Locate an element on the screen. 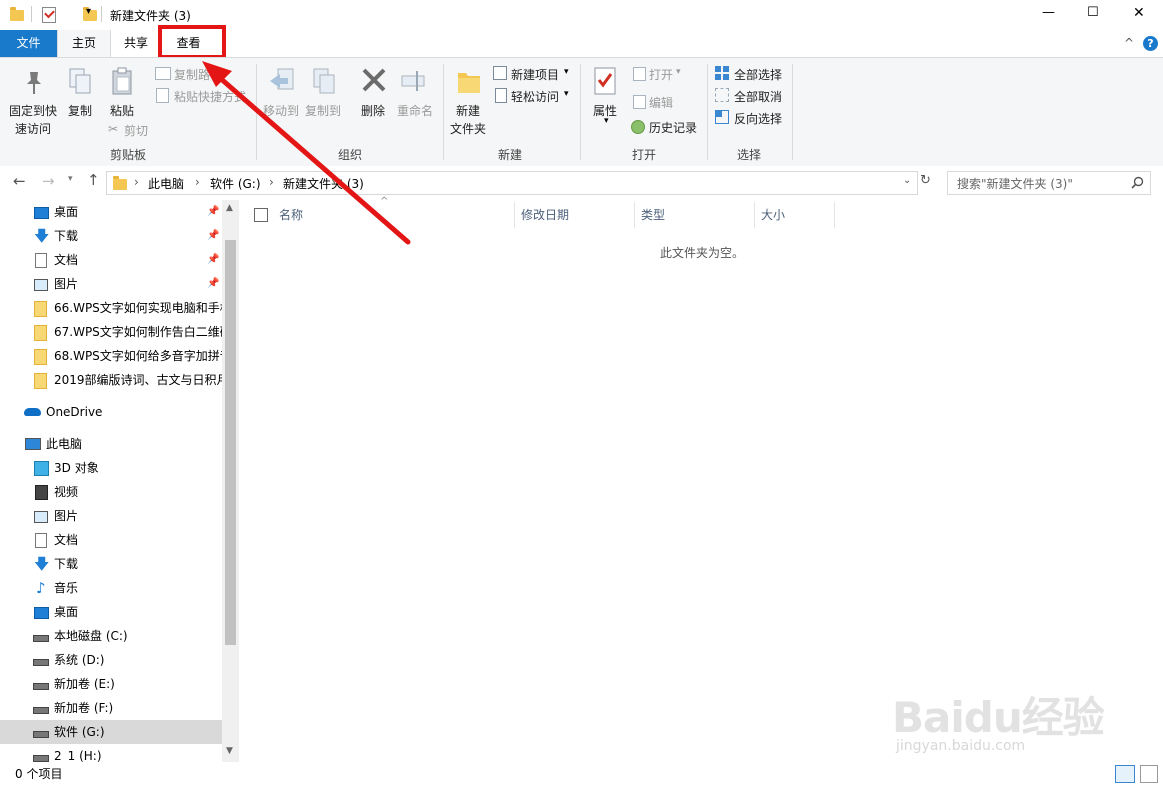  column-header-type: 类型 is located at coordinates (653, 214).